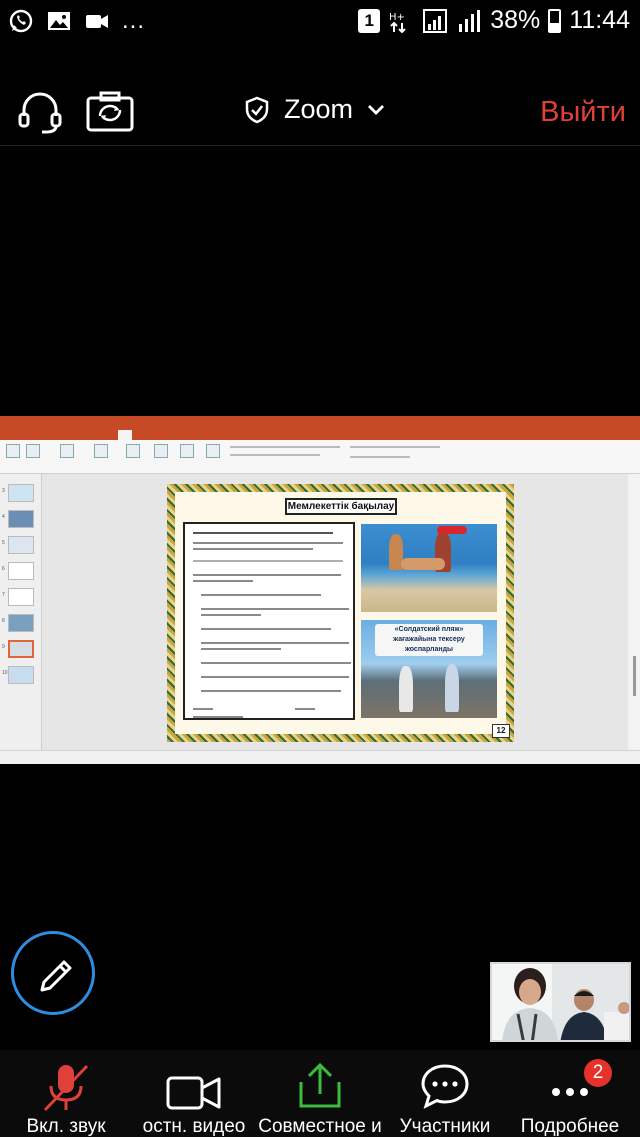 The height and width of the screenshot is (1137, 640). I want to click on slide-thumbnails: 3 4 5 6 7 8 9 10, so click(21, 612).